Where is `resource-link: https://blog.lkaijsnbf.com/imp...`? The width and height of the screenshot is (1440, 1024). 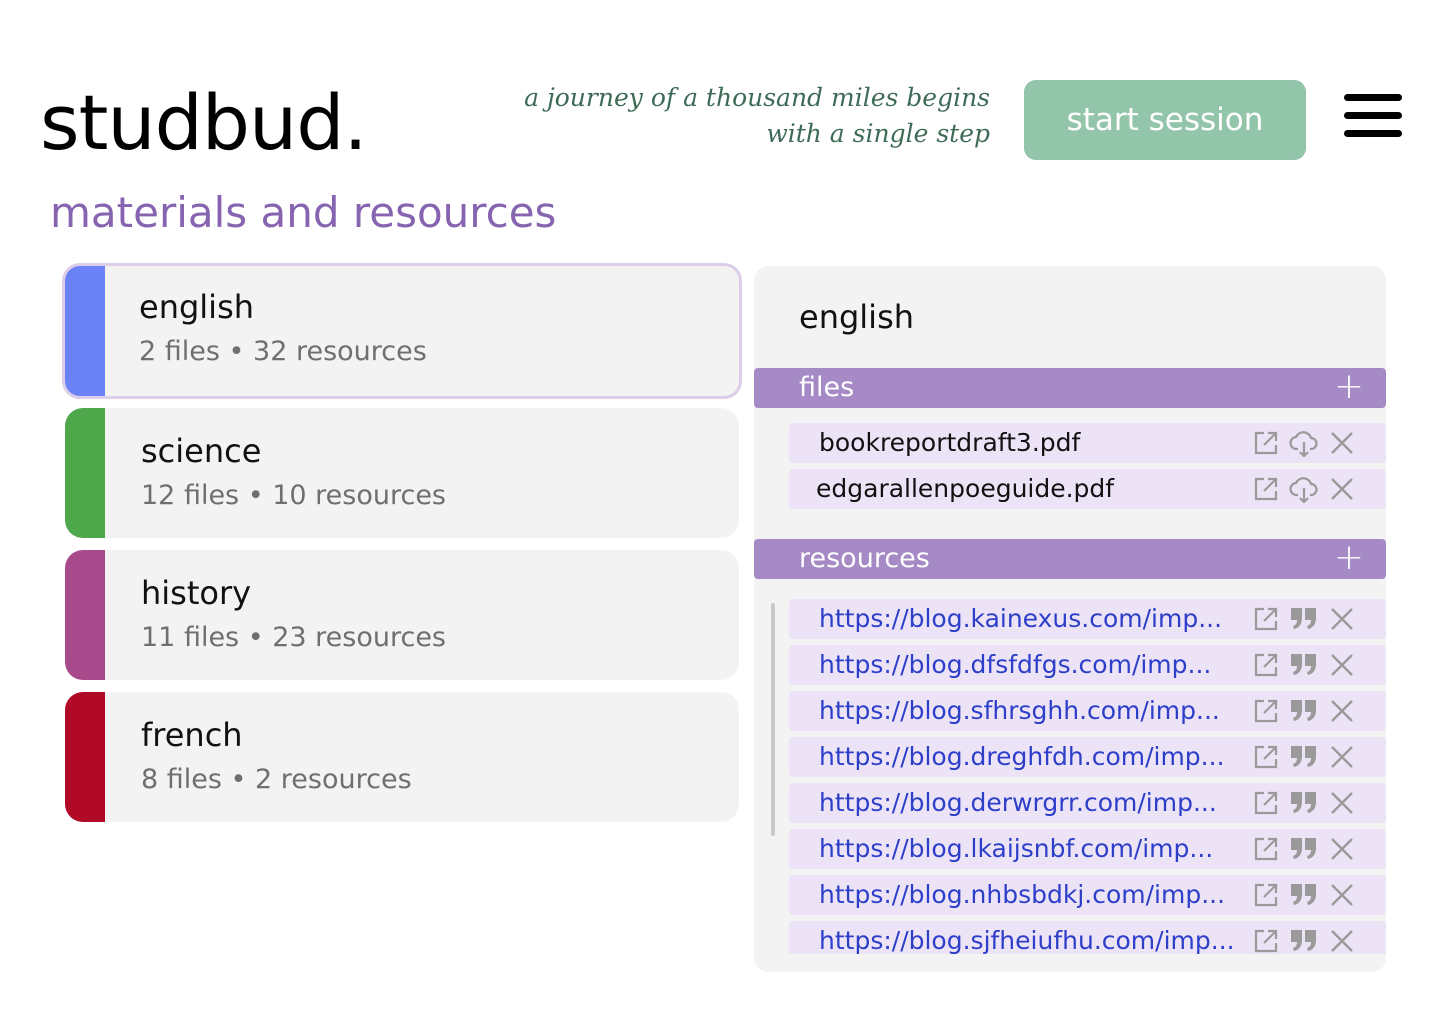
resource-link: https://blog.lkaijsnbf.com/imp... is located at coordinates (1016, 848).